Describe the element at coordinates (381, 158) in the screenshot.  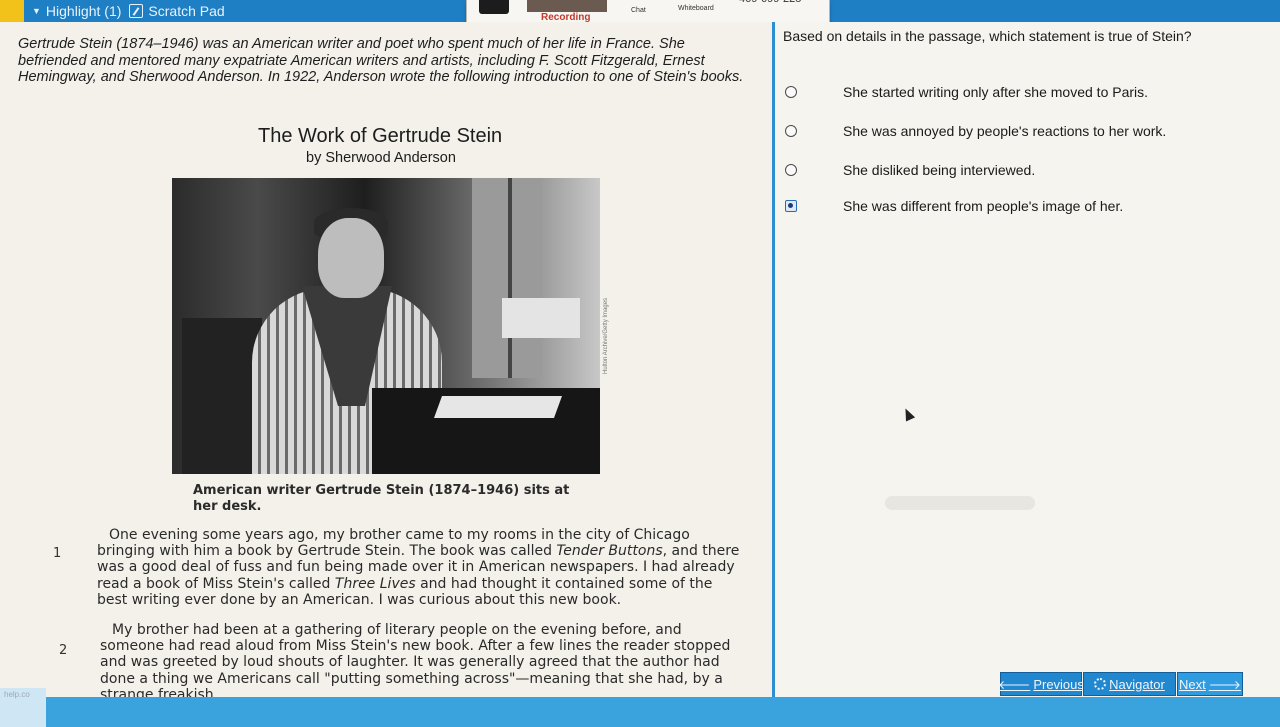
I see `passage-author: by Sherwood Anderson` at that location.